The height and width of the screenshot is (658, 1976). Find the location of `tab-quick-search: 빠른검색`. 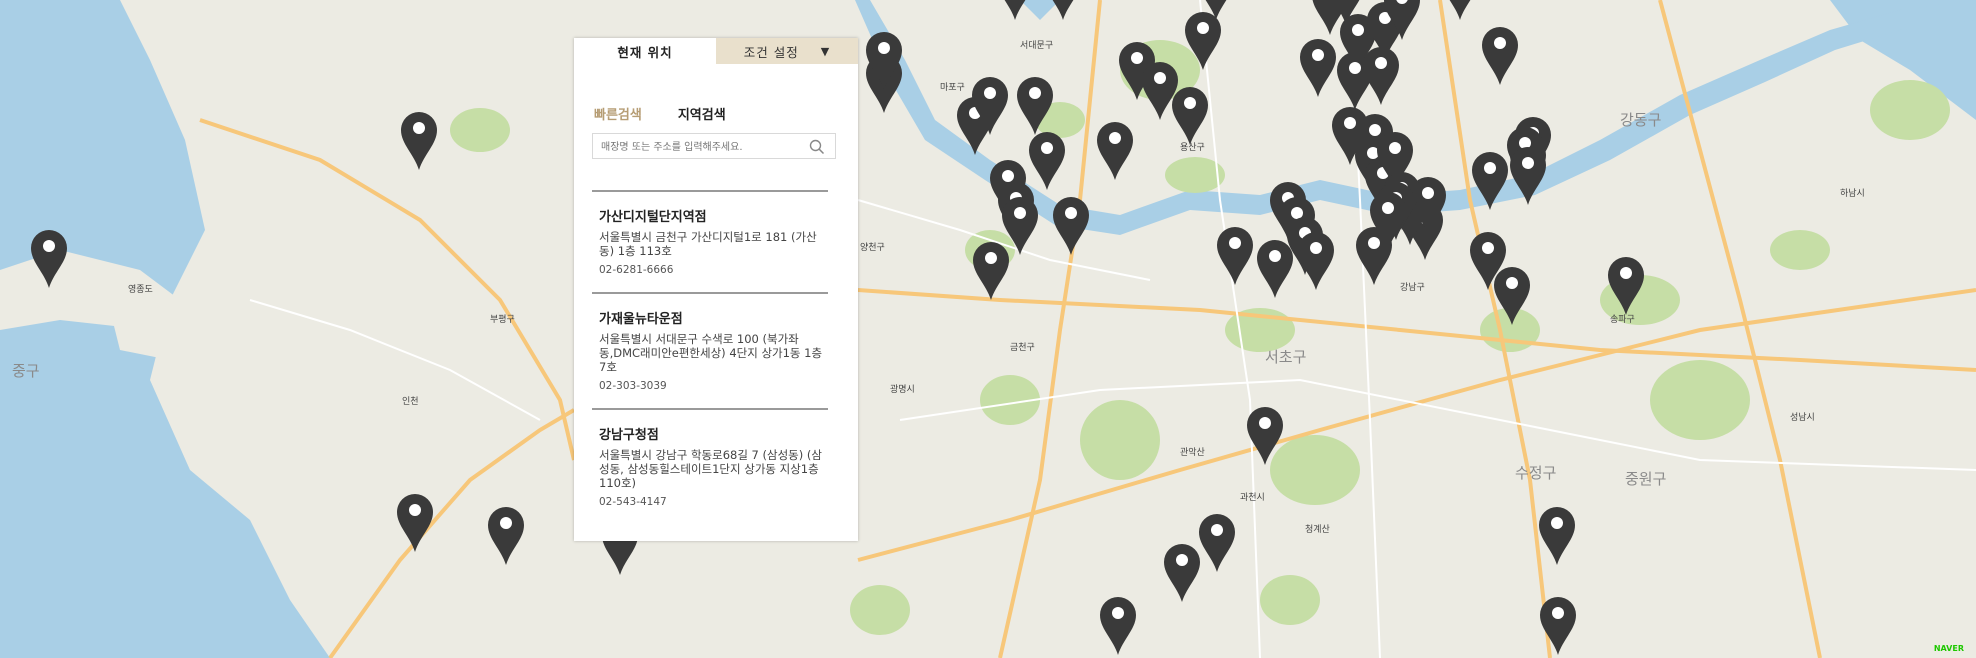

tab-quick-search: 빠른검색 is located at coordinates (618, 113).